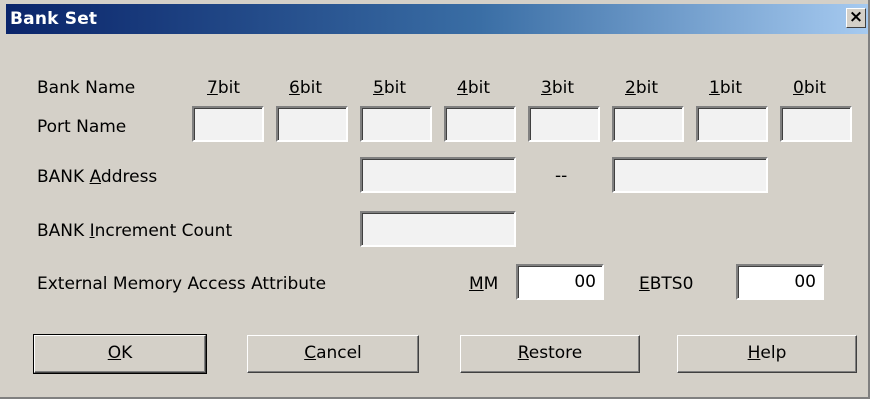 Image resolution: width=872 pixels, height=401 pixels. I want to click on bank-address-from-field, so click(438, 175).